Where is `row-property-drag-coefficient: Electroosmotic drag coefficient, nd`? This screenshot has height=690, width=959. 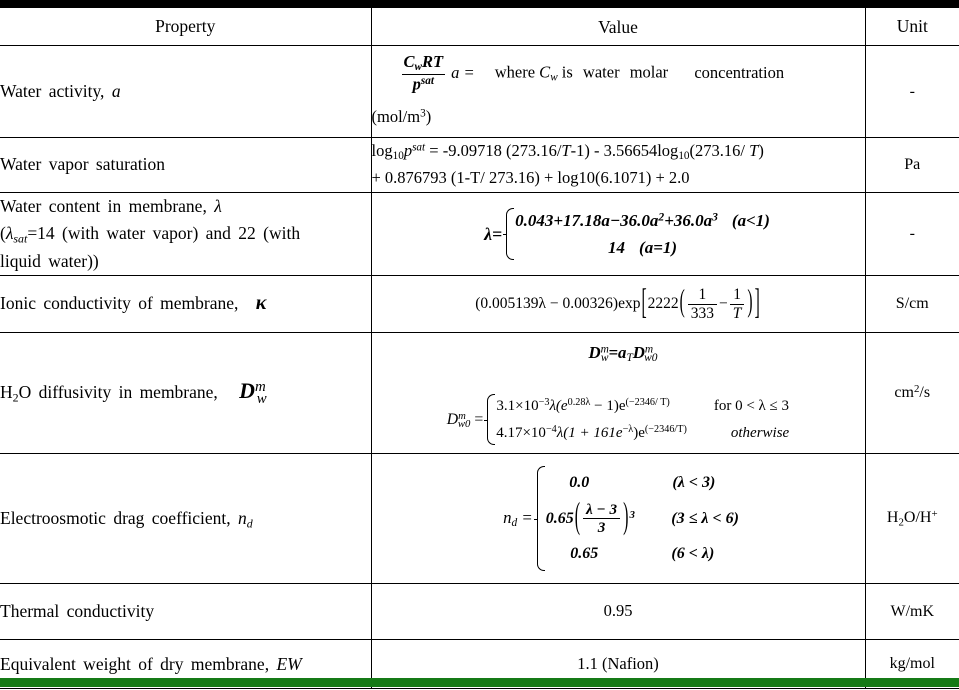
row-property-drag-coefficient: Electroosmotic drag coefficient, nd is located at coordinates (186, 519).